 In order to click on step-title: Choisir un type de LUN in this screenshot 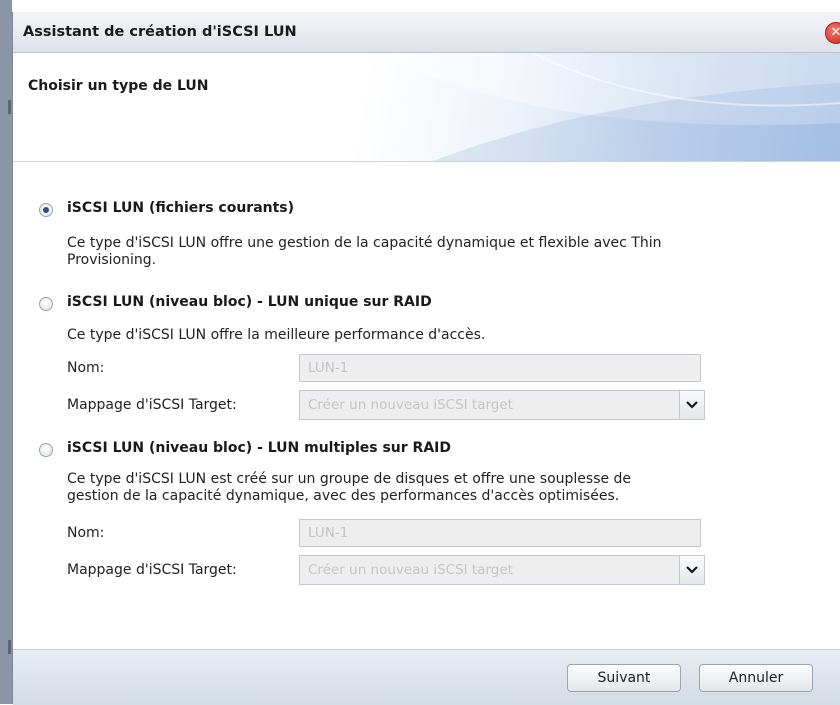, I will do `click(118, 86)`.